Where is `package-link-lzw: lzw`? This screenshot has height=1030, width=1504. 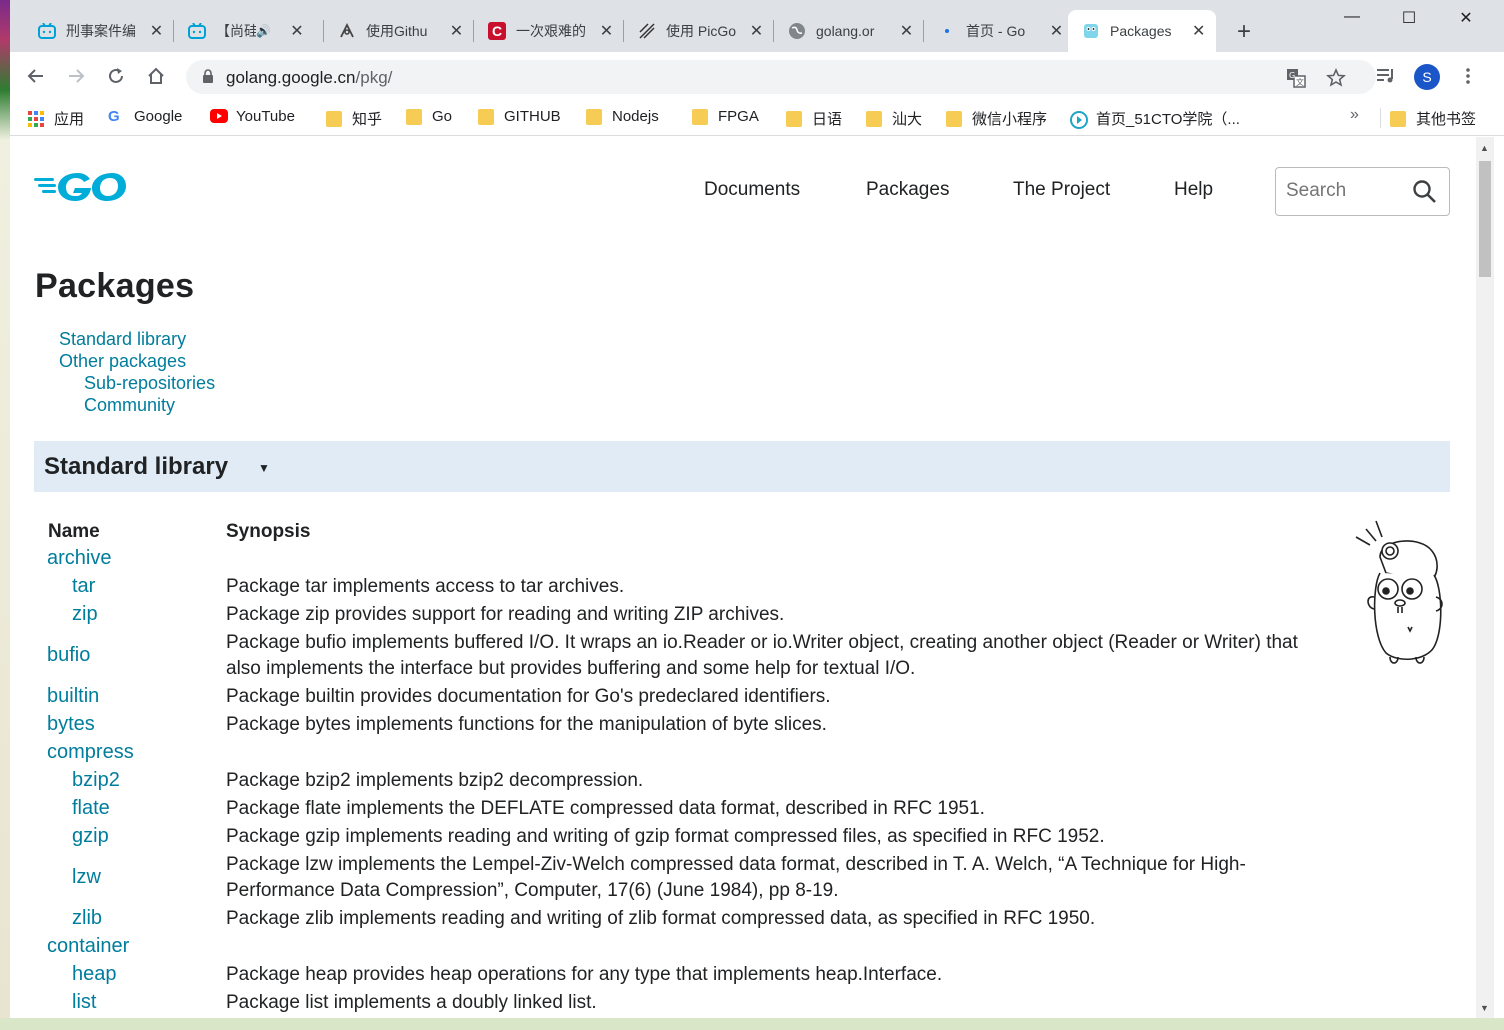
package-link-lzw: lzw is located at coordinates (86, 877).